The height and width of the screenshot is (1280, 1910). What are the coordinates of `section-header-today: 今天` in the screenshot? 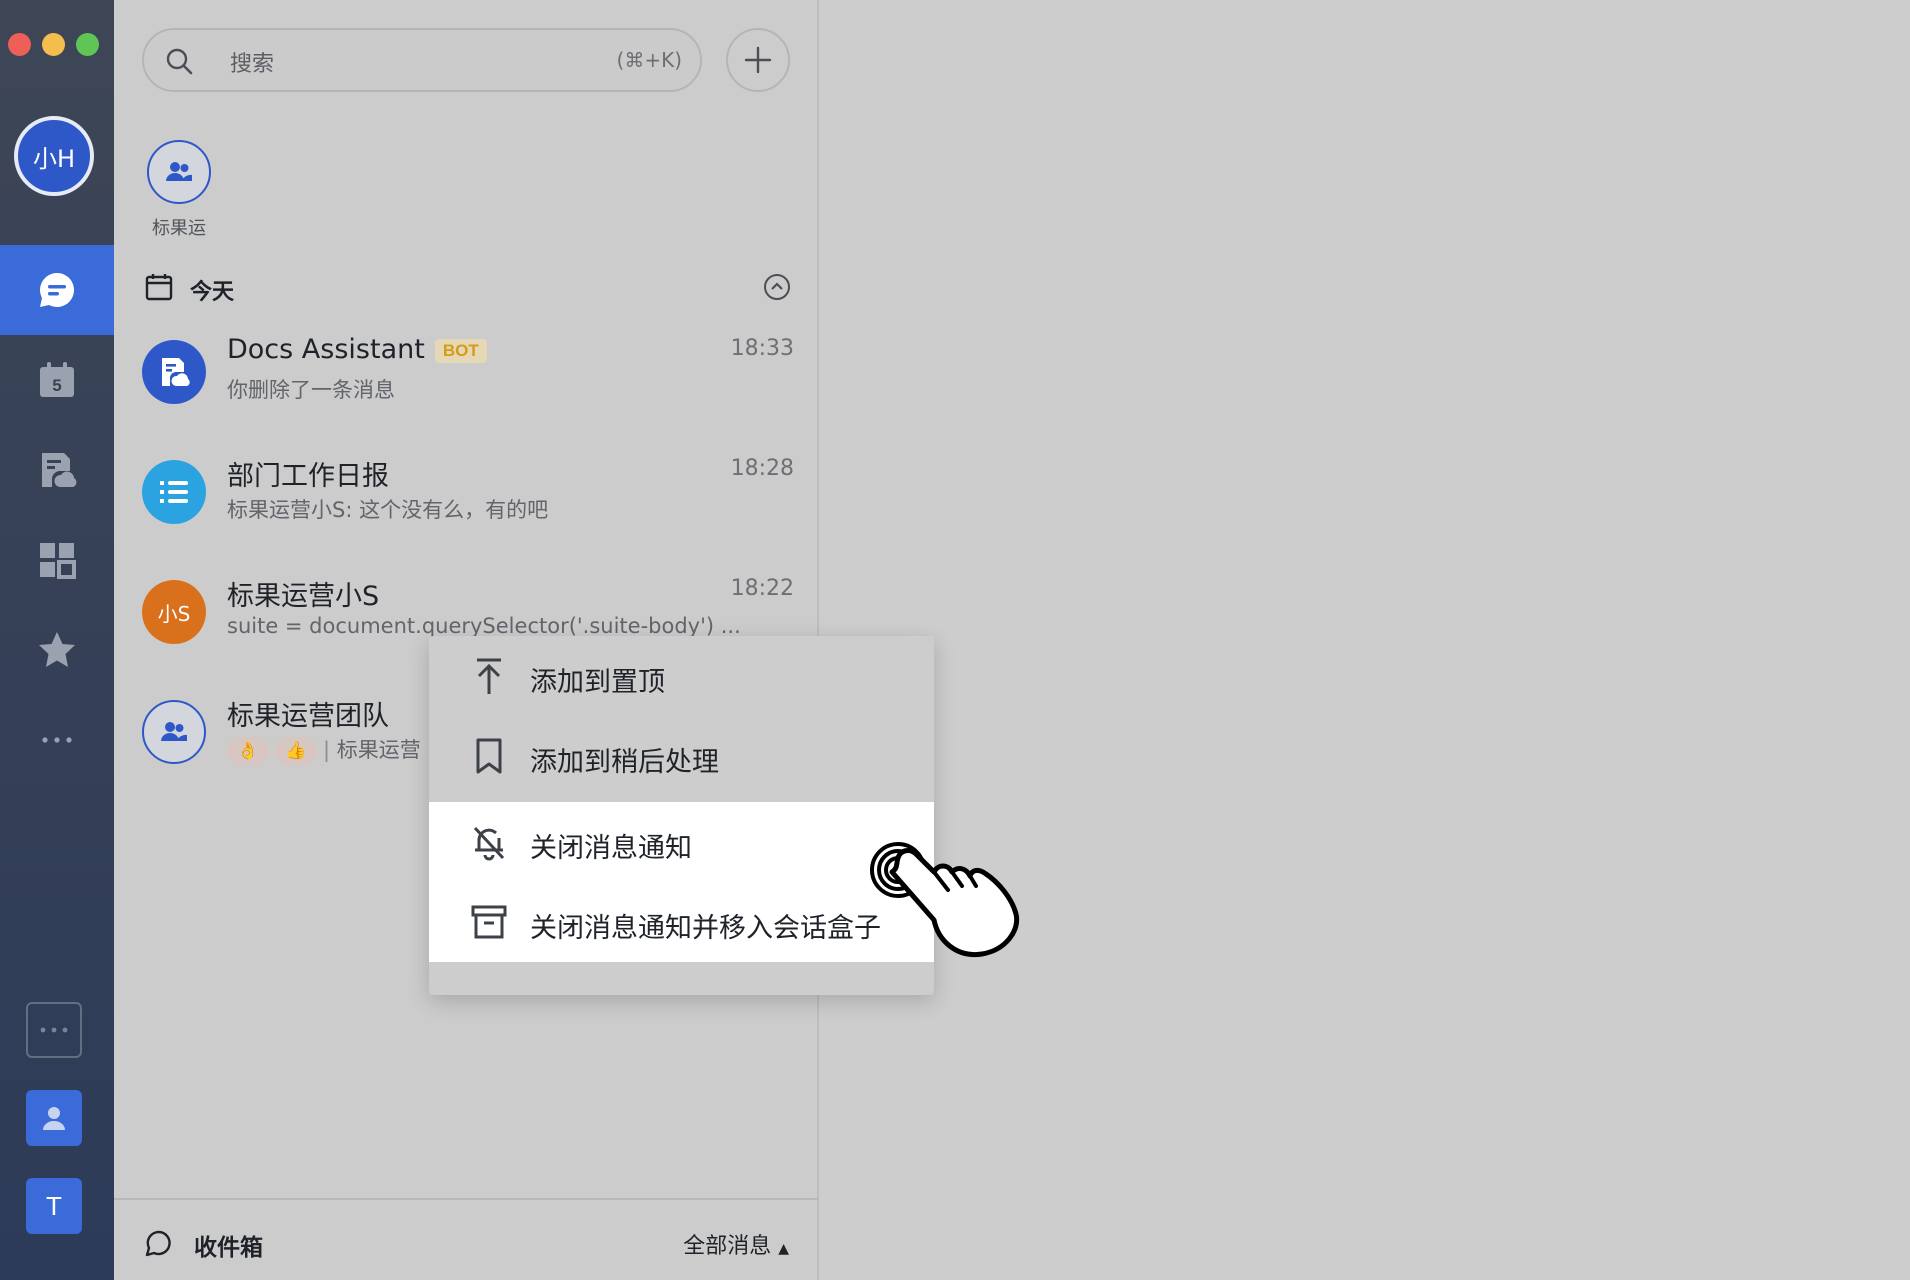 It's located at (469, 288).